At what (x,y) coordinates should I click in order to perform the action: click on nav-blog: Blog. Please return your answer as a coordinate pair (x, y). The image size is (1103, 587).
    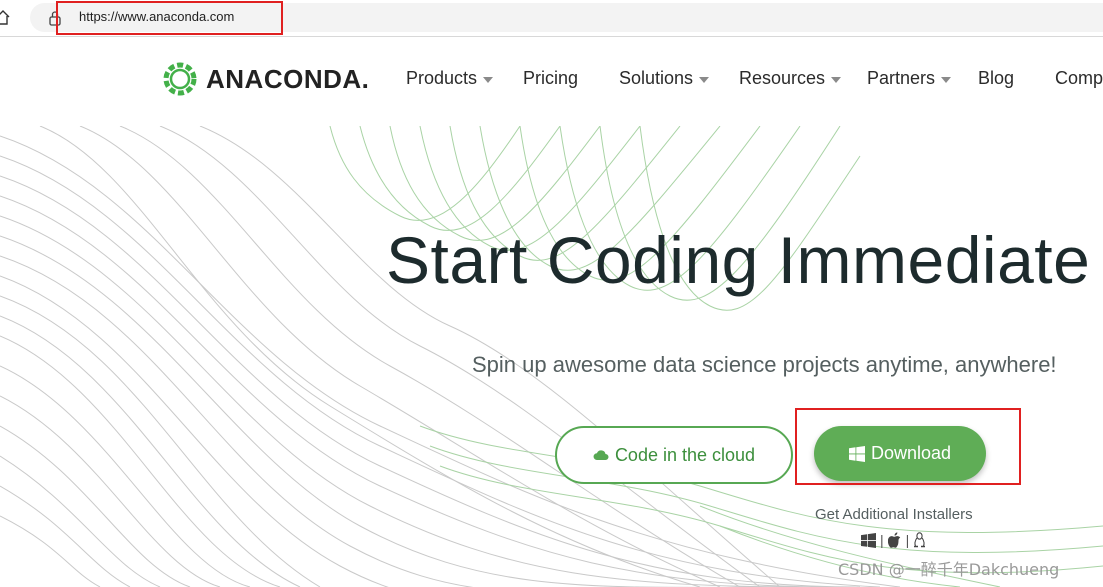
    Looking at the image, I should click on (996, 78).